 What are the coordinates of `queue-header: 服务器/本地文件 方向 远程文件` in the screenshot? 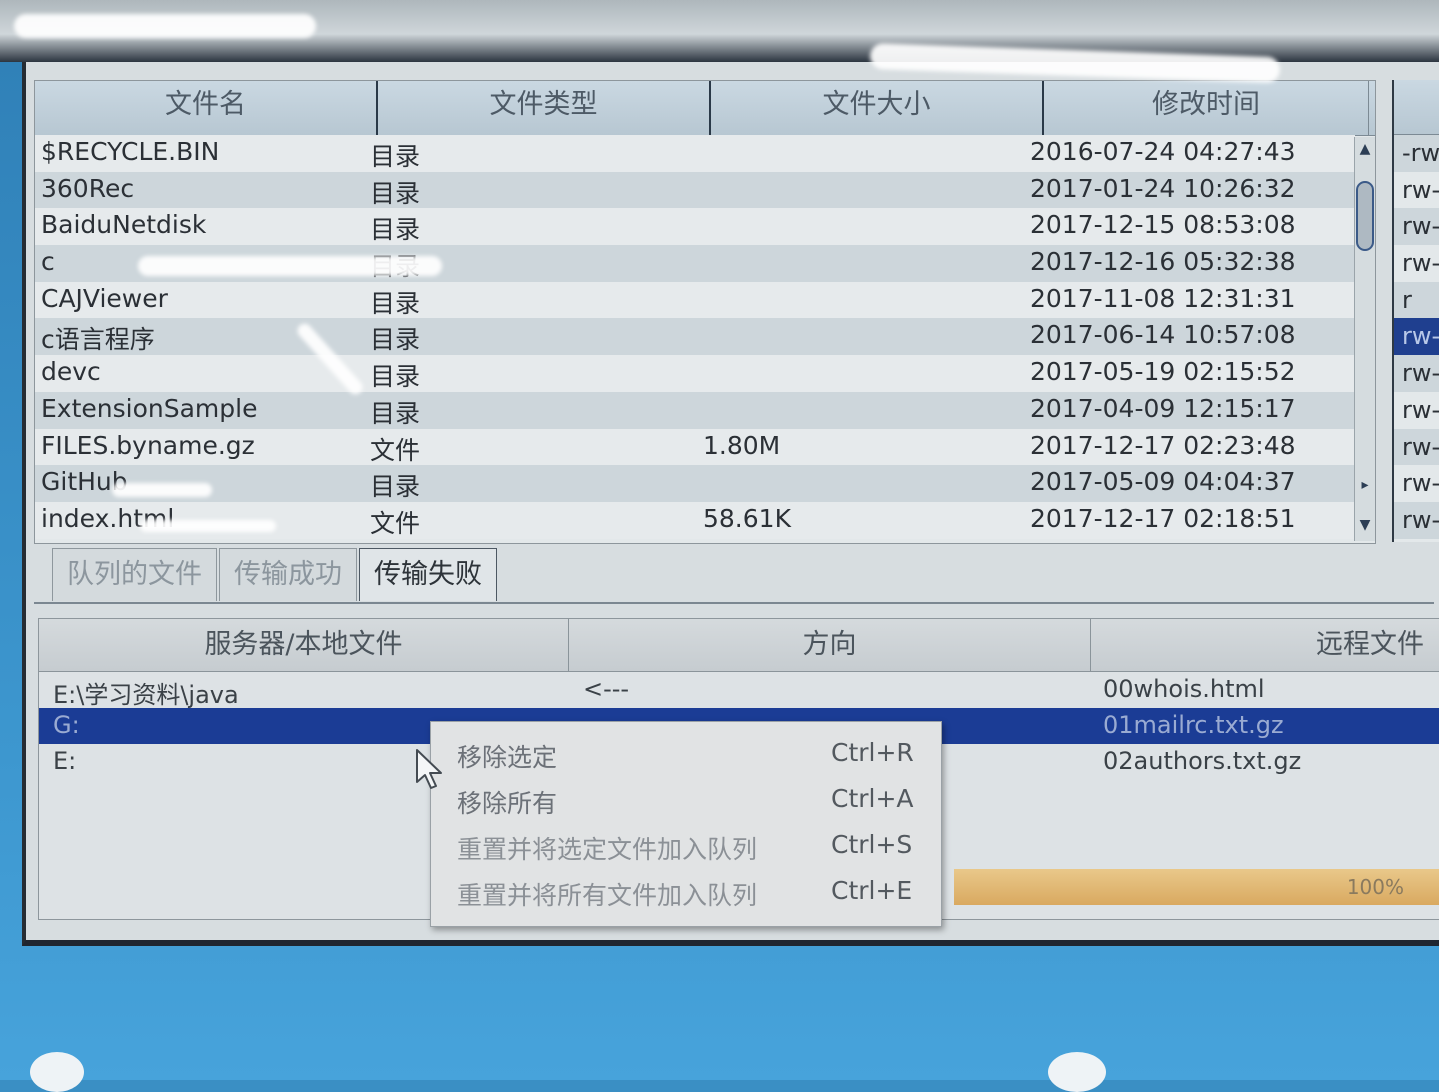 It's located at (739, 645).